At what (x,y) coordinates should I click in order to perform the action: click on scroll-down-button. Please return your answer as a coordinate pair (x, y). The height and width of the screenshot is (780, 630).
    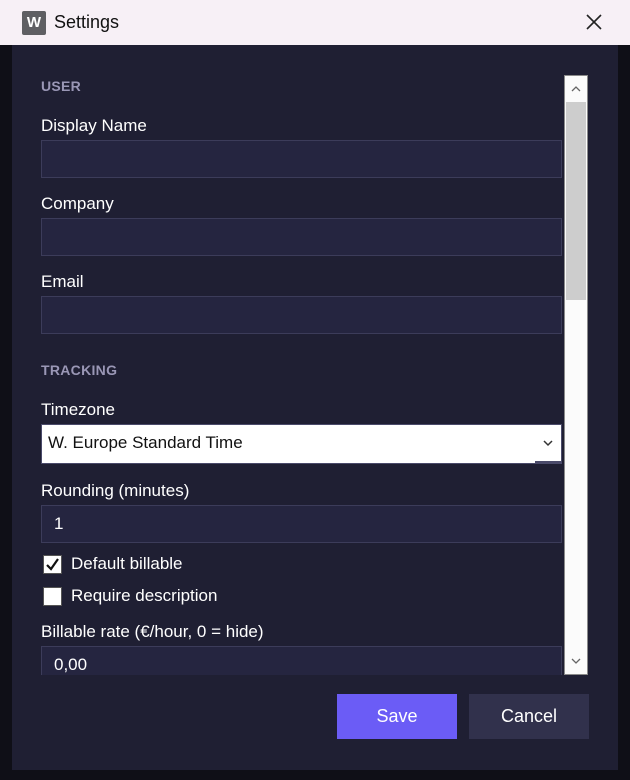
    Looking at the image, I should click on (576, 661).